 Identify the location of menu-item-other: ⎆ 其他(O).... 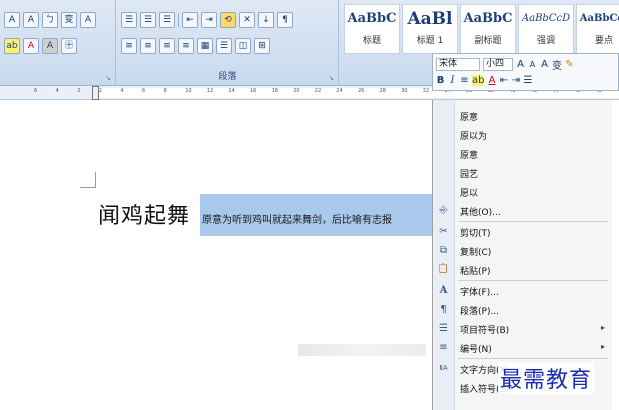
(523, 210).